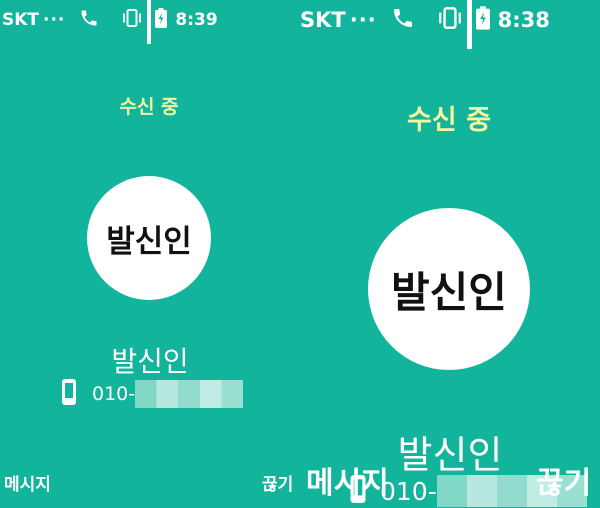 The height and width of the screenshot is (508, 600). What do you see at coordinates (114, 394) in the screenshot?
I see `caller-number-prefix: 010-` at bounding box center [114, 394].